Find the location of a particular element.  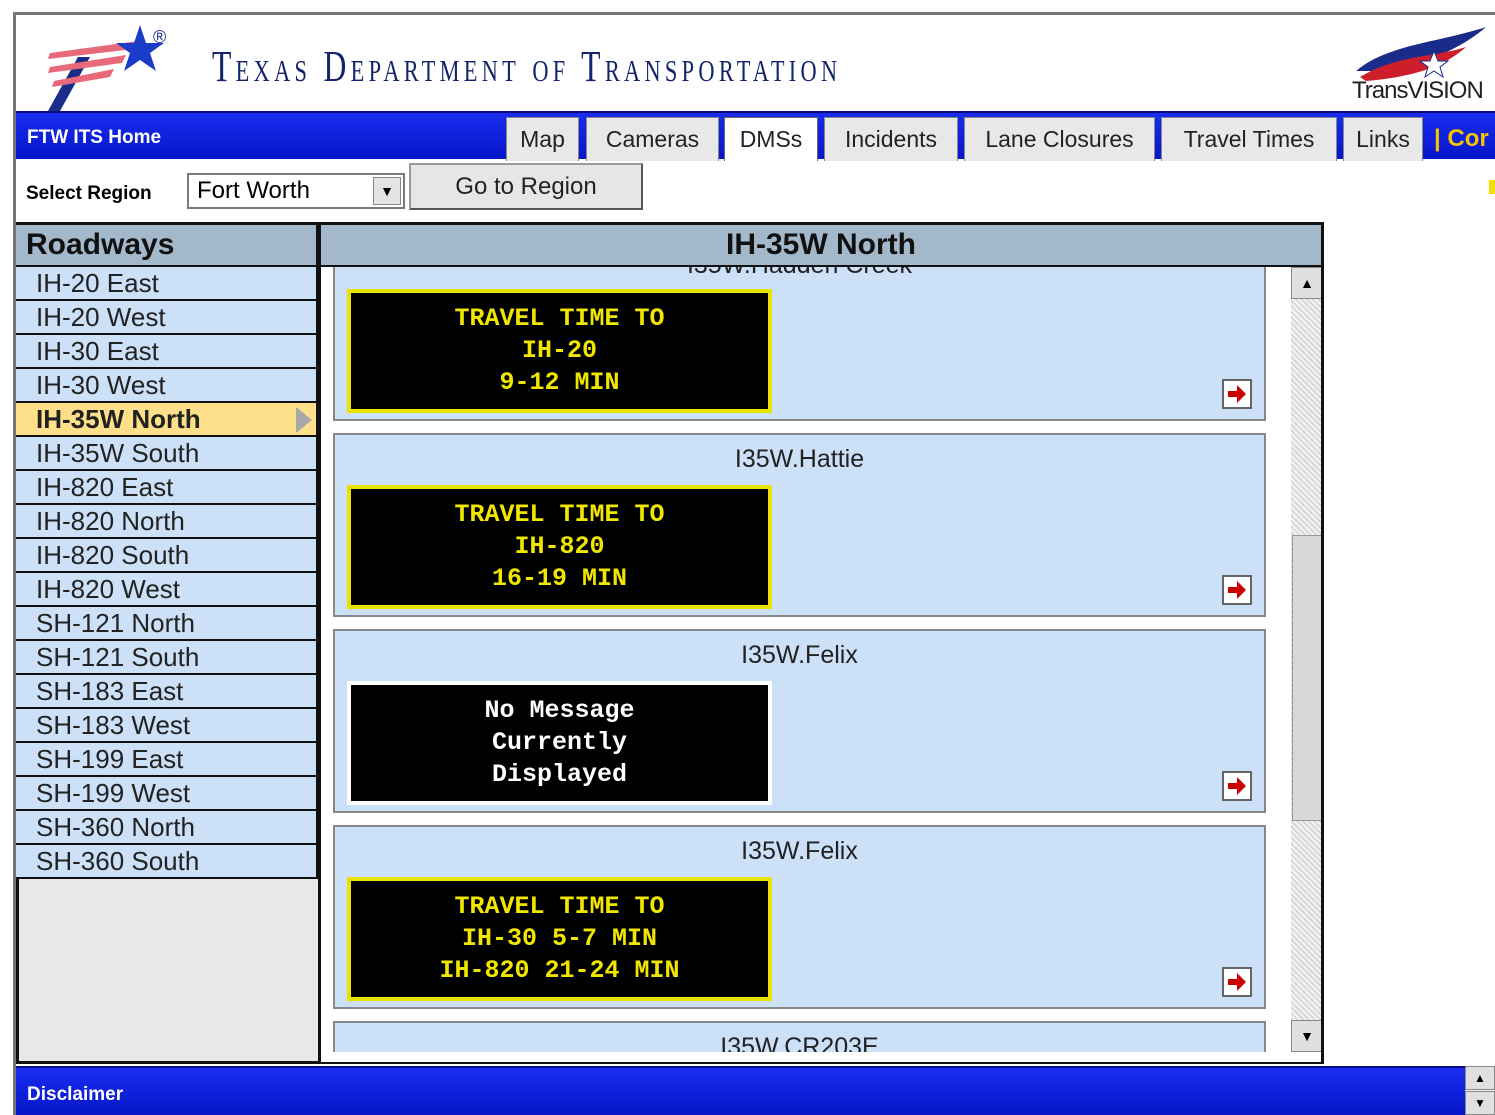

registered-mark: ® is located at coordinates (160, 37).